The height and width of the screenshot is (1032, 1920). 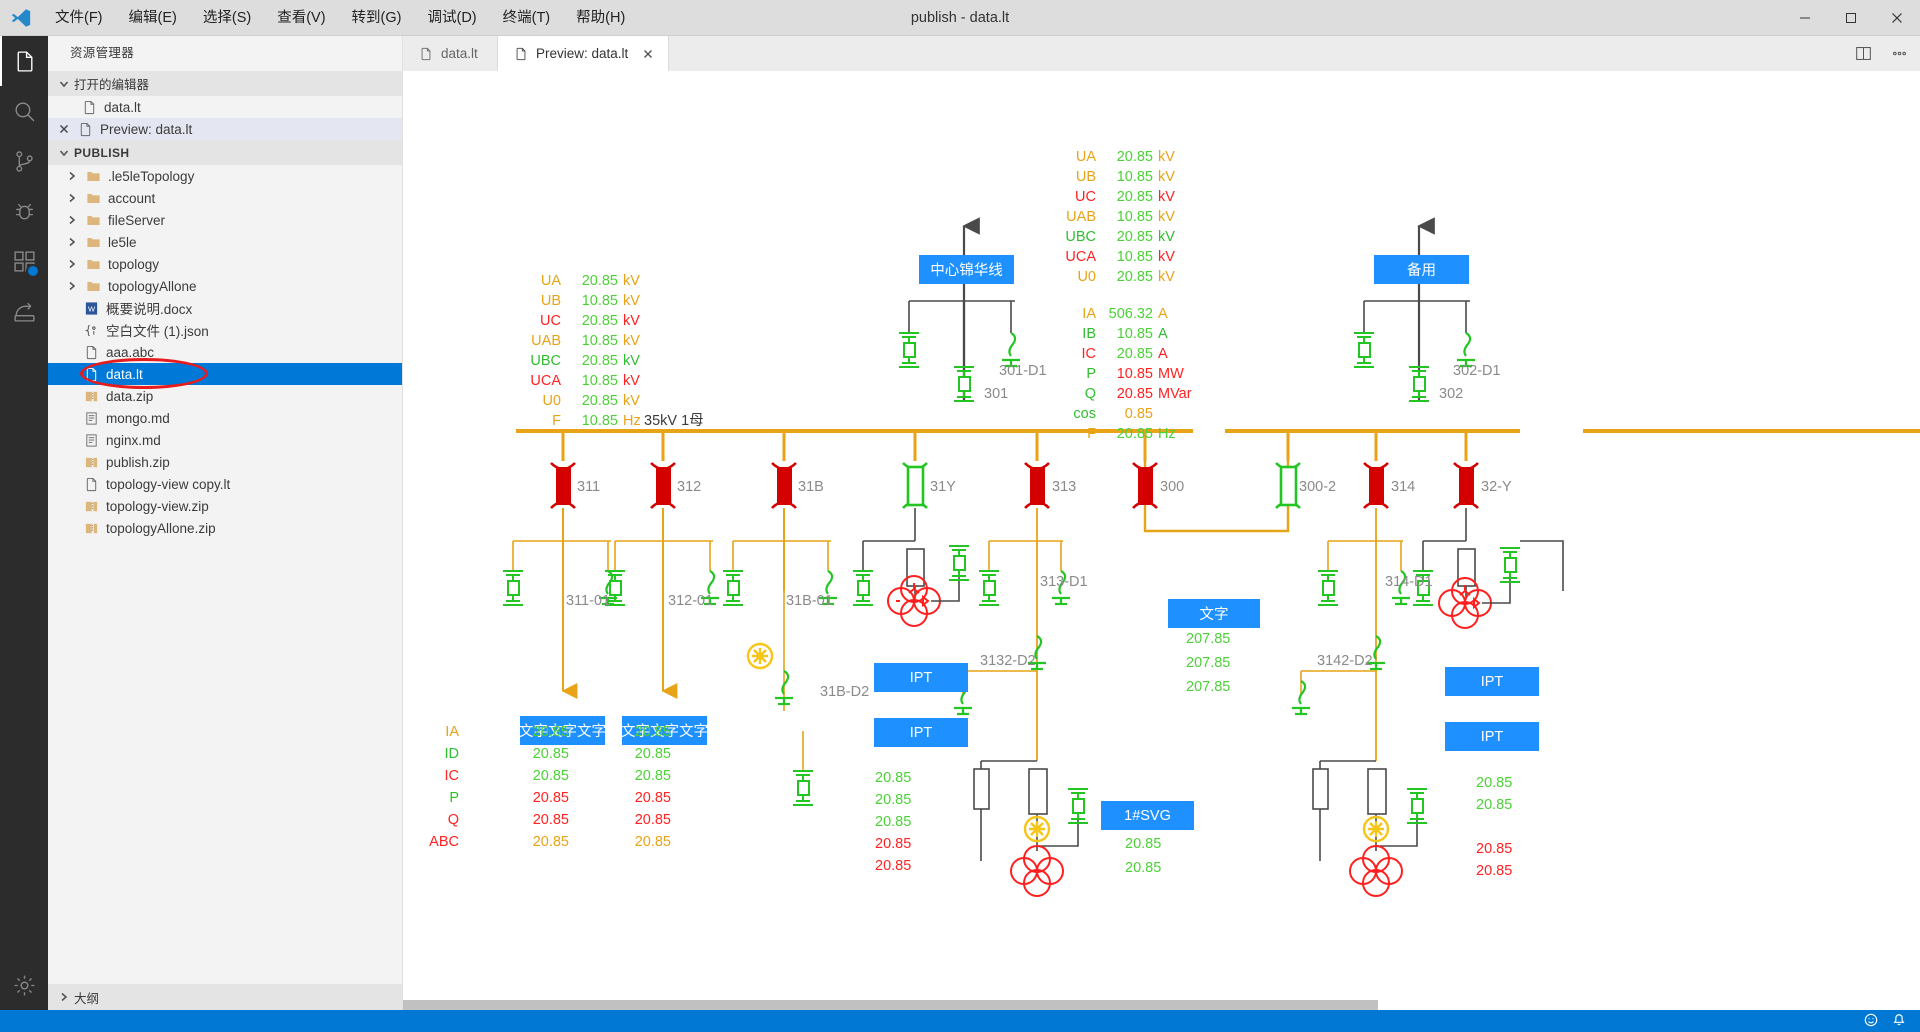 I want to click on activity-debug, so click(x=24, y=211).